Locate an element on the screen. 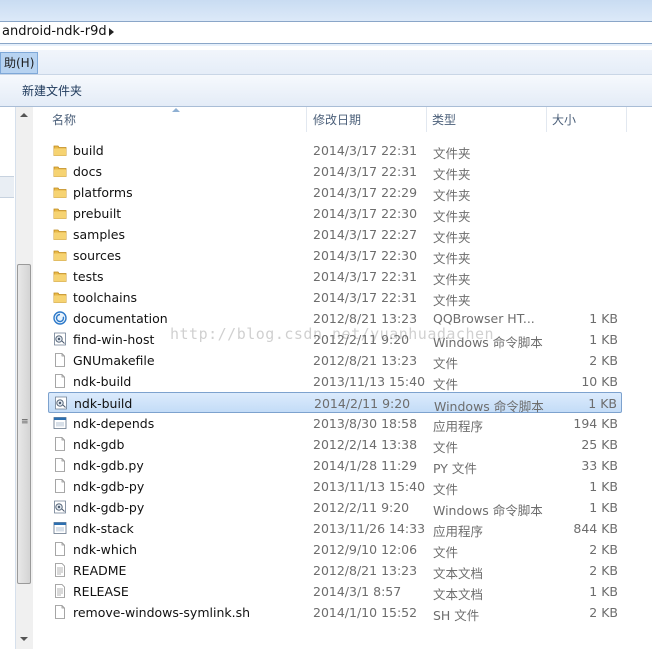 This screenshot has width=652, height=649. table-row: ndk-gdb-py 2012/2/11 9:20 Windows 命令脚本 1 KB is located at coordinates (335, 507).